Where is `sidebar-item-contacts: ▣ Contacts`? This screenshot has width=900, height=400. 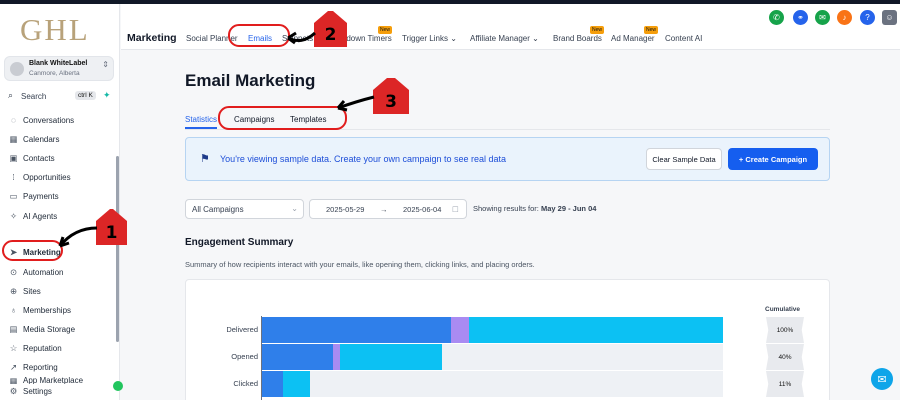 sidebar-item-contacts: ▣ Contacts is located at coordinates (31, 158).